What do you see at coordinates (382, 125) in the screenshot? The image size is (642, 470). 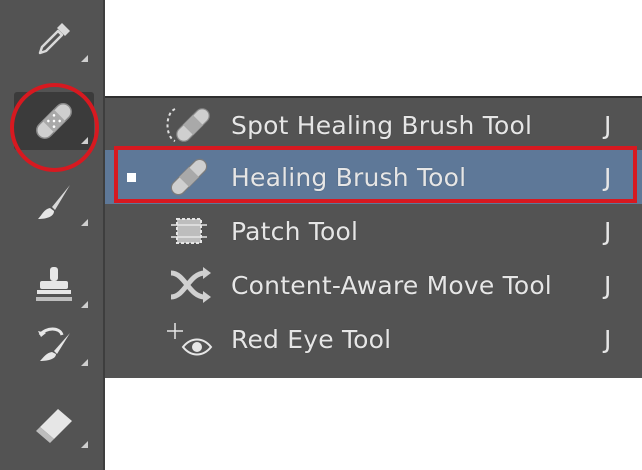 I see `menu-item-label: Spot Healing Brush Tool` at bounding box center [382, 125].